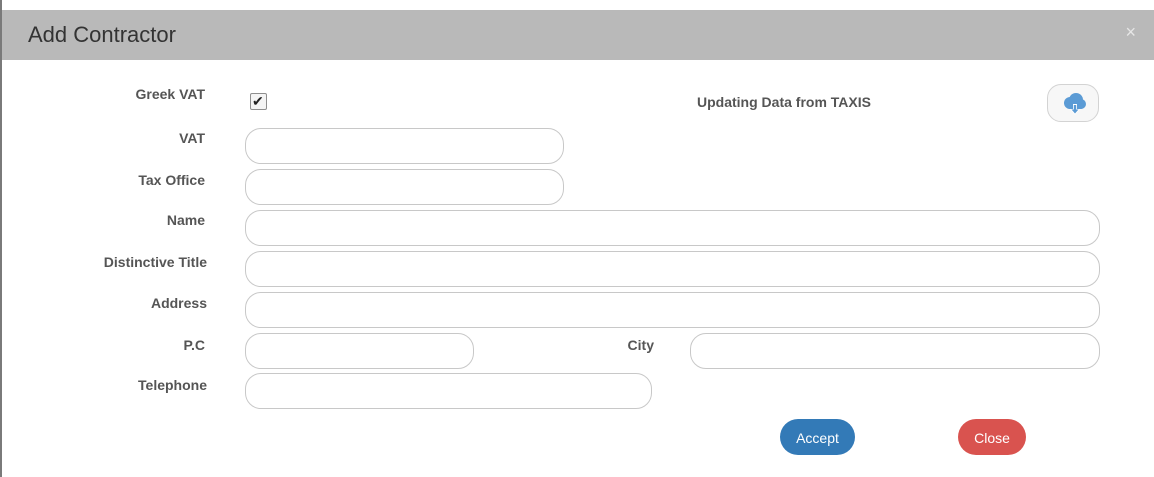 The image size is (1154, 477). I want to click on close-icon: ×, so click(1130, 32).